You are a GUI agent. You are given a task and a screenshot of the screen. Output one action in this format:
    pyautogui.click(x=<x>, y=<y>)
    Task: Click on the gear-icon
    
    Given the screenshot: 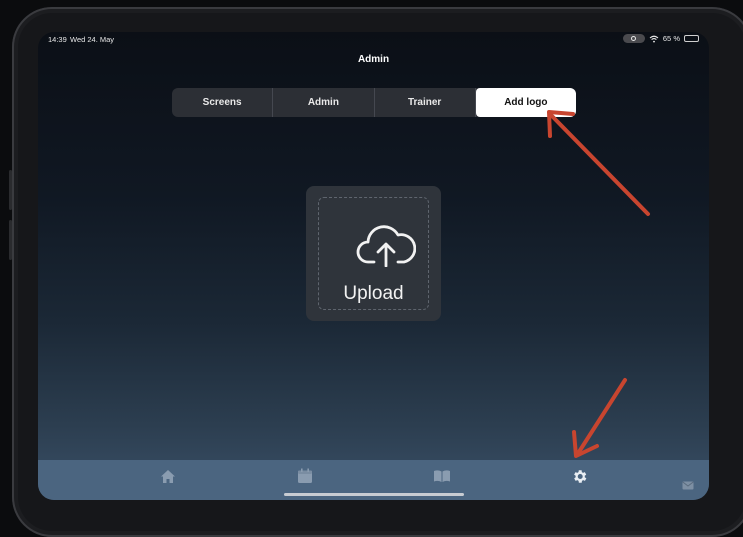 What is the action you would take?
    pyautogui.click(x=579, y=476)
    